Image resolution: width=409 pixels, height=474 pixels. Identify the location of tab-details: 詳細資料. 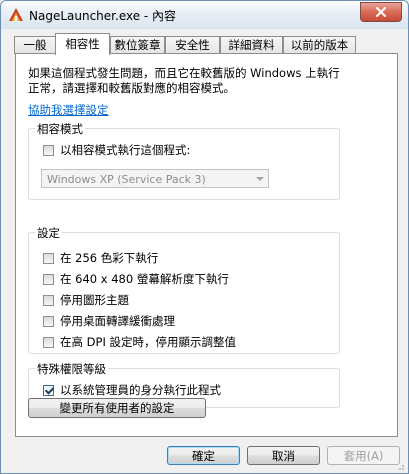
(251, 45).